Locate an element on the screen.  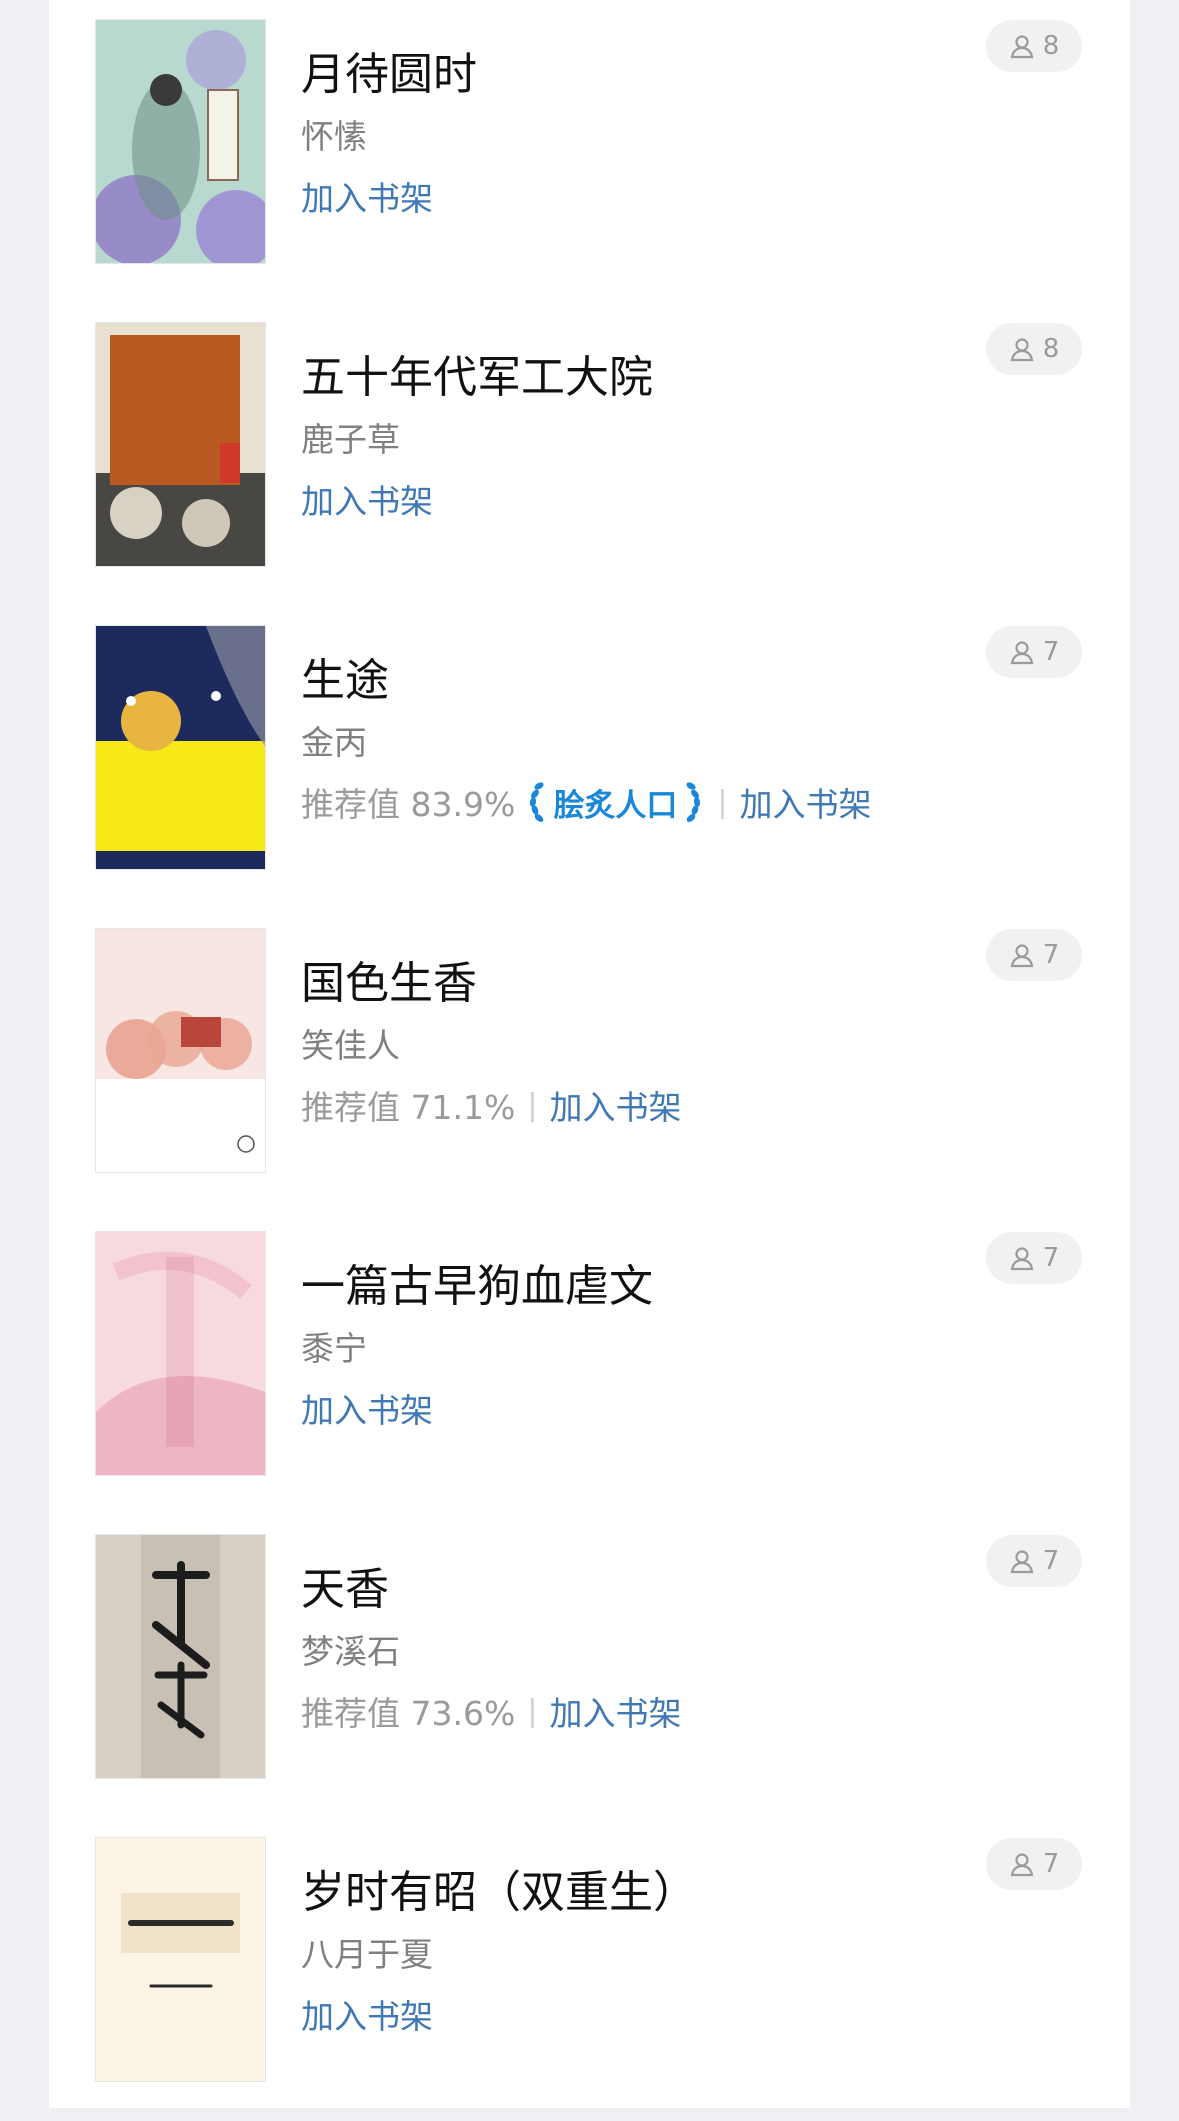
recommend-score: 推荐值 73.6% is located at coordinates (408, 1713).